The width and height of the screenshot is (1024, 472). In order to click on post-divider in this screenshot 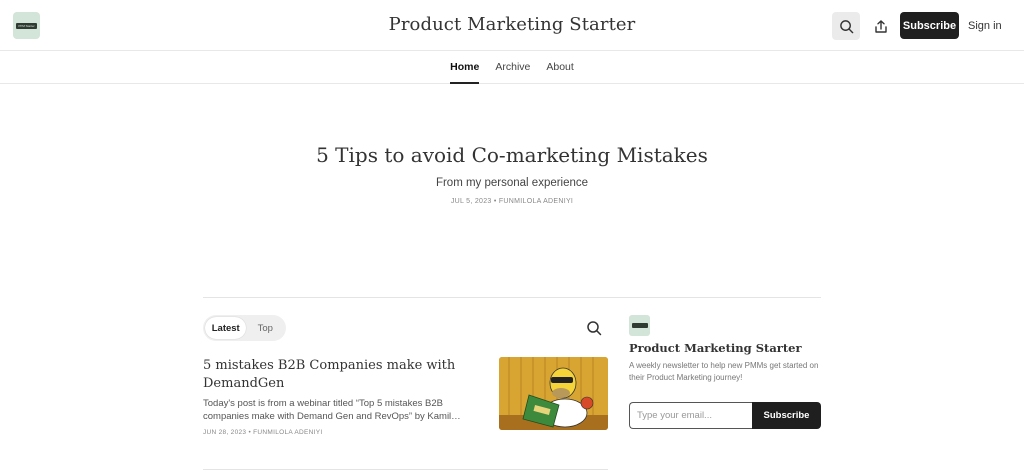, I will do `click(405, 469)`.